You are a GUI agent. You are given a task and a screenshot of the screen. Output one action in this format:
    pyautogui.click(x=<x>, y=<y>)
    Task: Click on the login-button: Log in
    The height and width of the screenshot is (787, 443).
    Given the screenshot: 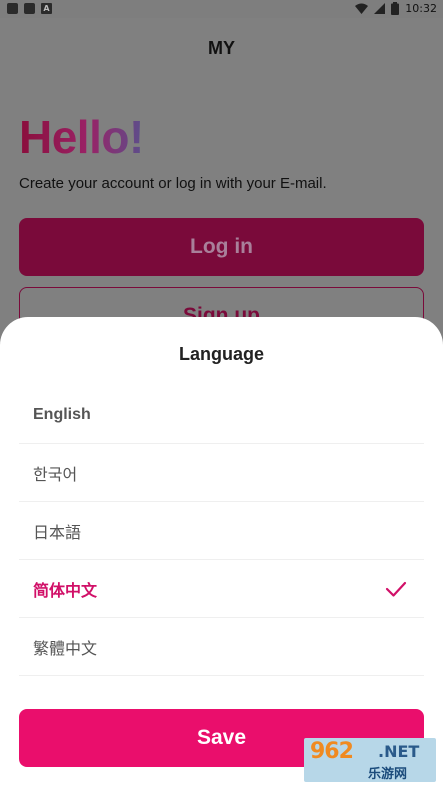 What is the action you would take?
    pyautogui.click(x=221, y=247)
    